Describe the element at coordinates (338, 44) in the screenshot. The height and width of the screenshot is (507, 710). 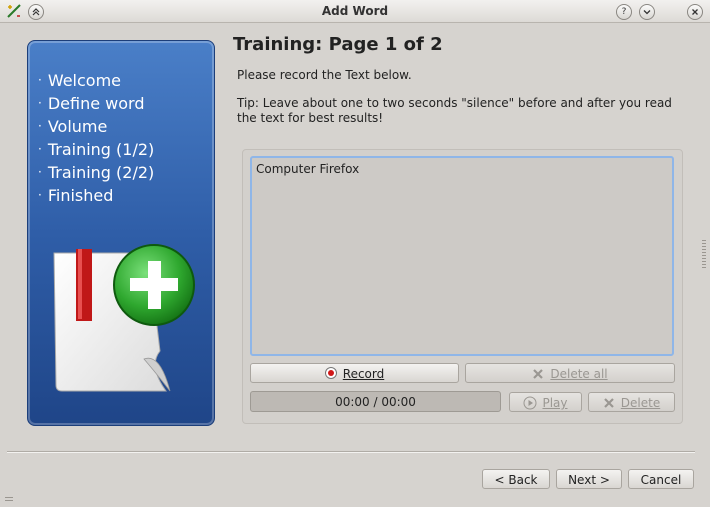
I see `page-title: Training: Page 1 of 2` at that location.